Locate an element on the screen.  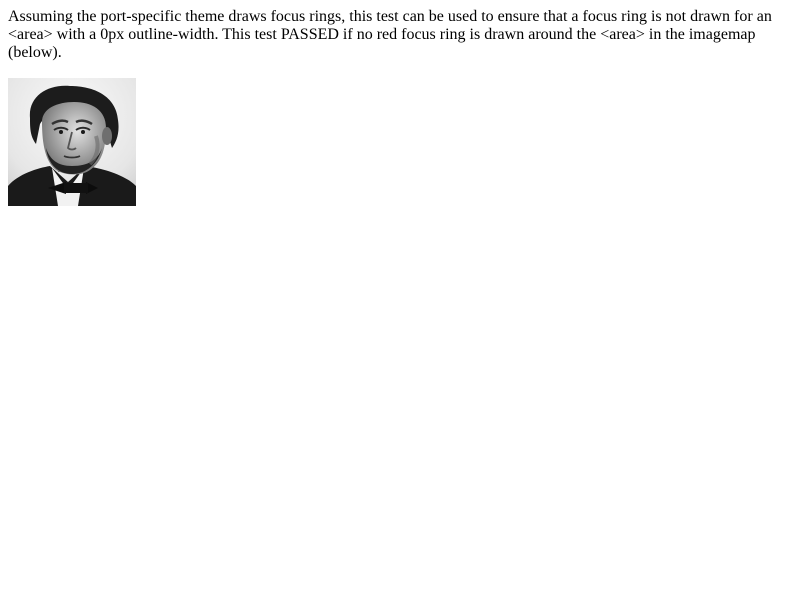
portrait-photo-icon is located at coordinates (72, 142).